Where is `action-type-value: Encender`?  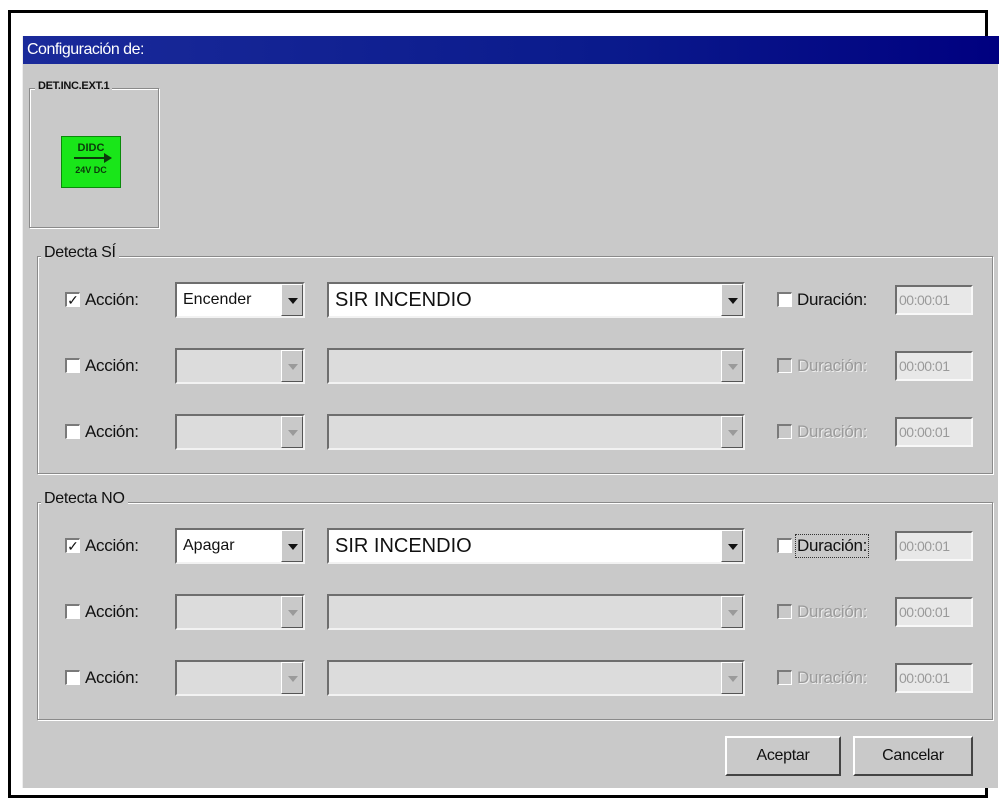
action-type-value: Encender is located at coordinates (217, 299).